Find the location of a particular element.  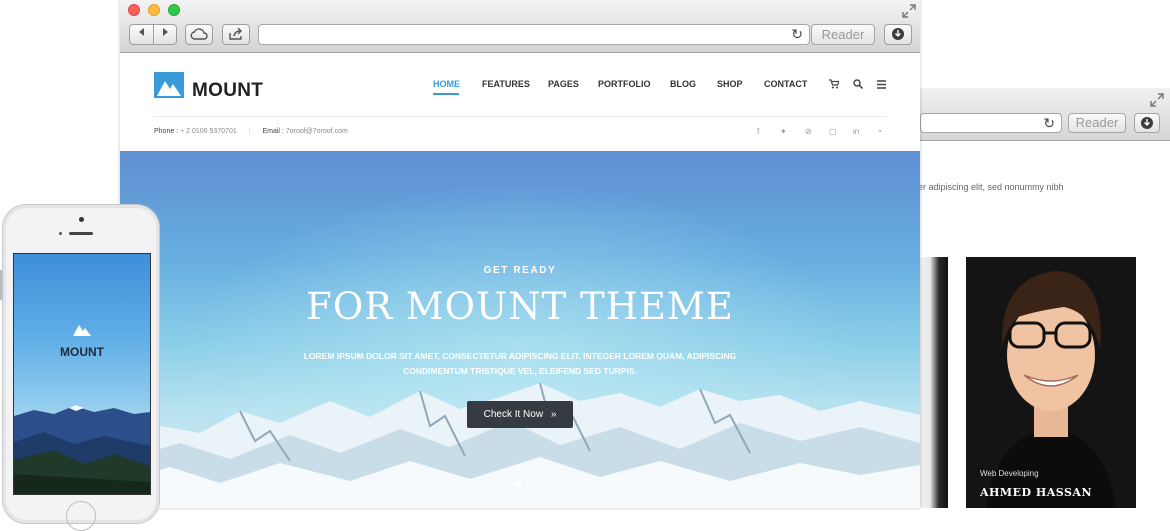

facebook-icon: f is located at coordinates (758, 131).